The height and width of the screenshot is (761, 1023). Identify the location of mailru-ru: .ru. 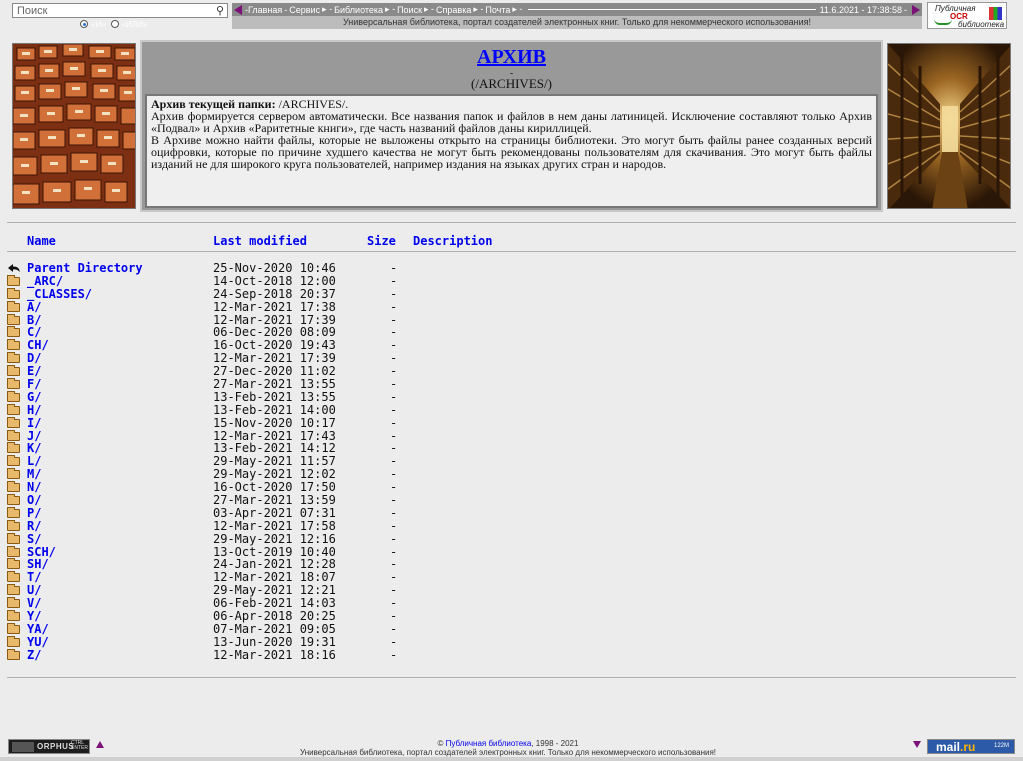
(968, 747).